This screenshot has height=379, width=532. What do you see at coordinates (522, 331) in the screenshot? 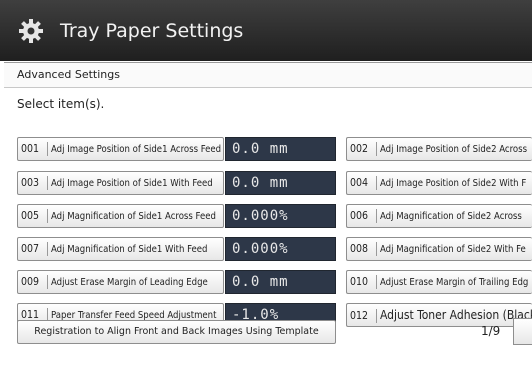
I see `previous-page-button` at bounding box center [522, 331].